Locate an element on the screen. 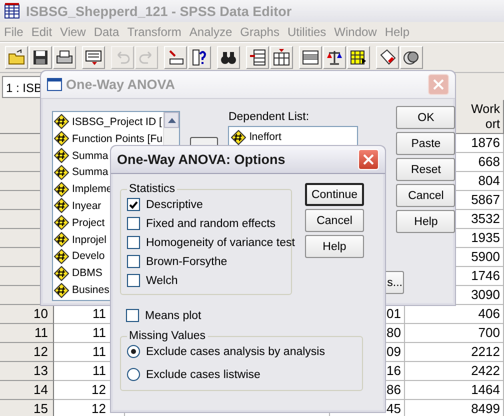 This screenshot has width=504, height=416. radio-label: Exclude cases listwise is located at coordinates (203, 374).